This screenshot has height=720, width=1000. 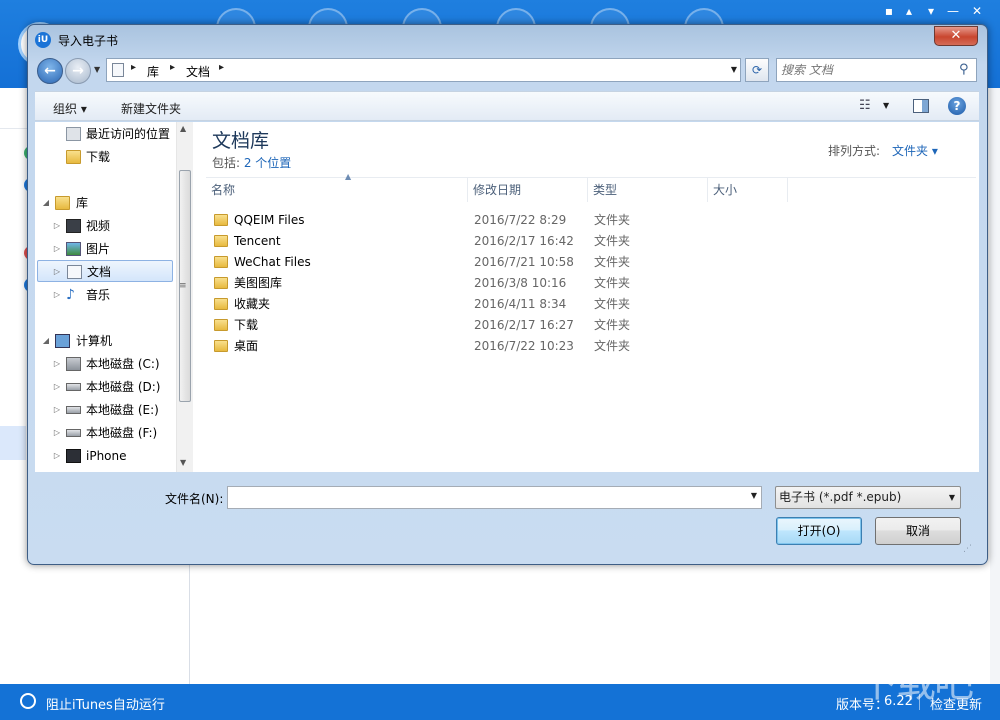 I want to click on nav-label: 计算机, so click(x=94, y=341).